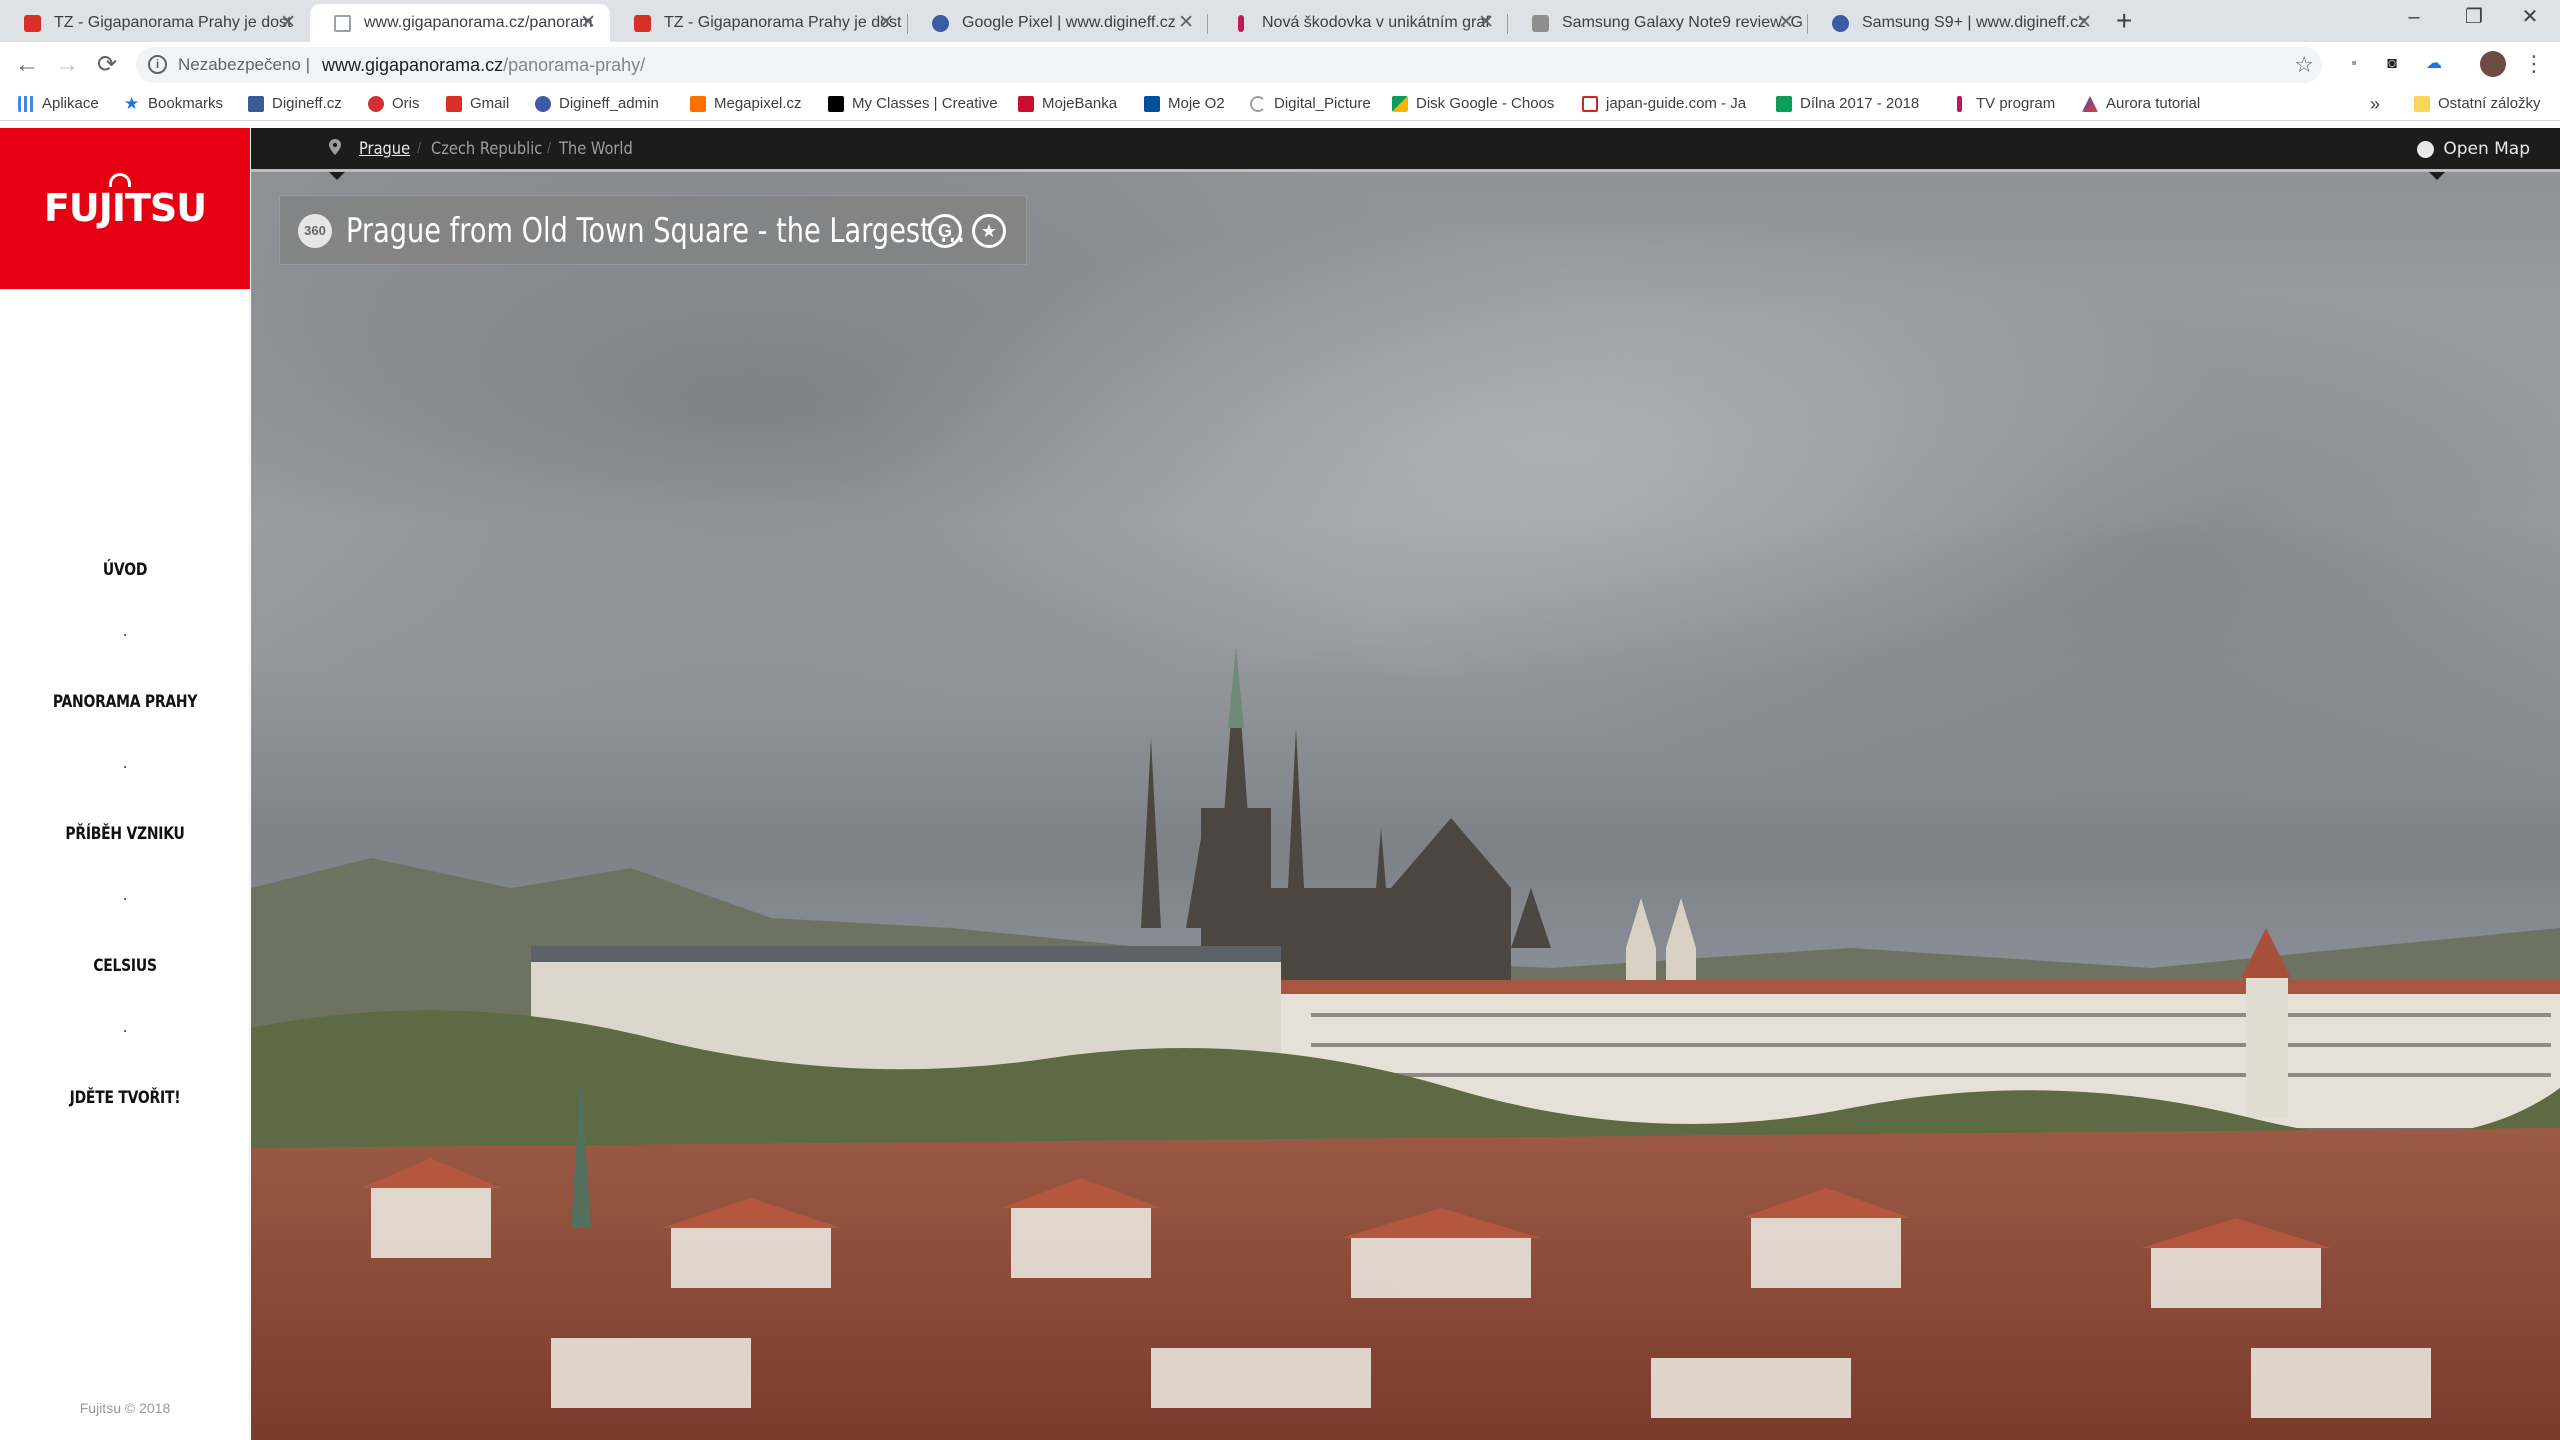  What do you see at coordinates (2493, 64) in the screenshot?
I see `profile-avatar` at bounding box center [2493, 64].